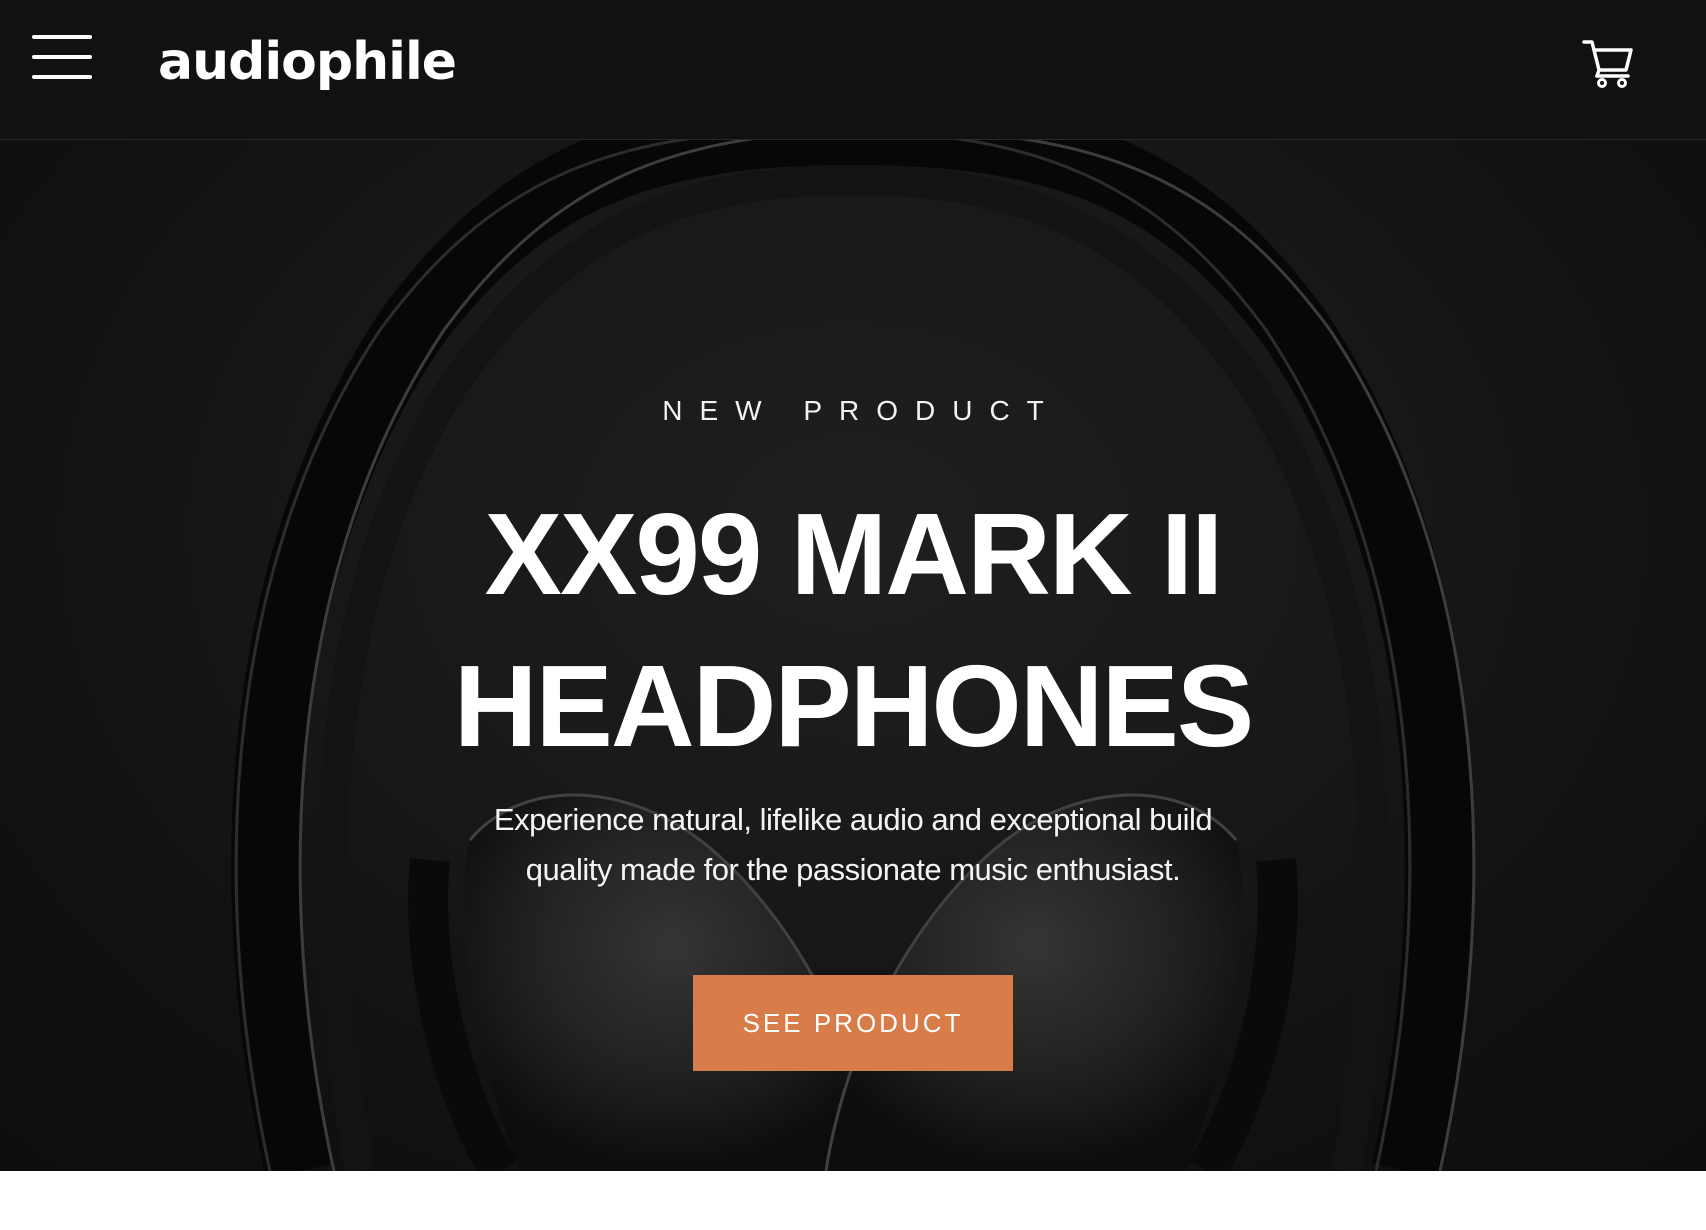  Describe the element at coordinates (307, 62) in the screenshot. I see `logo: audiophile` at that location.